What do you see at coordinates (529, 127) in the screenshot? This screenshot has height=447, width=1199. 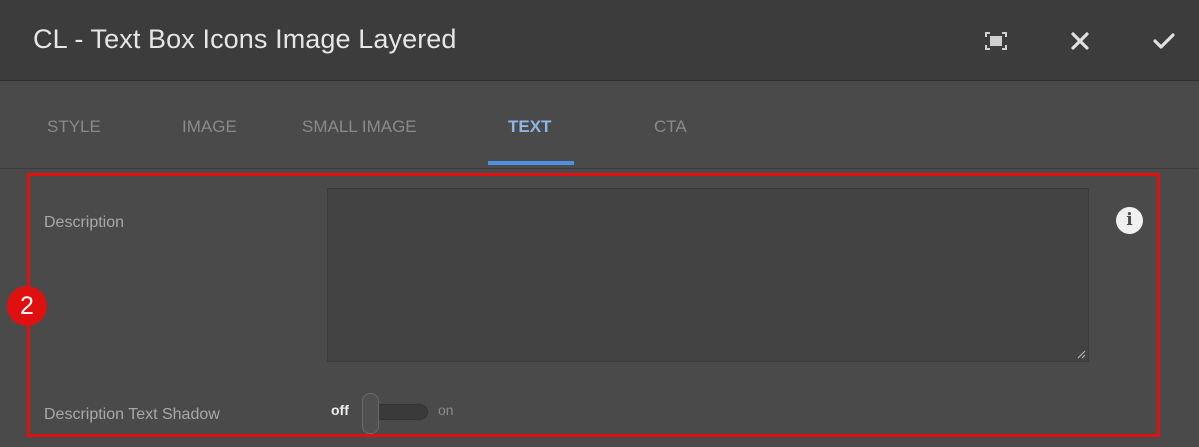 I see `tab-text: TEXT` at bounding box center [529, 127].